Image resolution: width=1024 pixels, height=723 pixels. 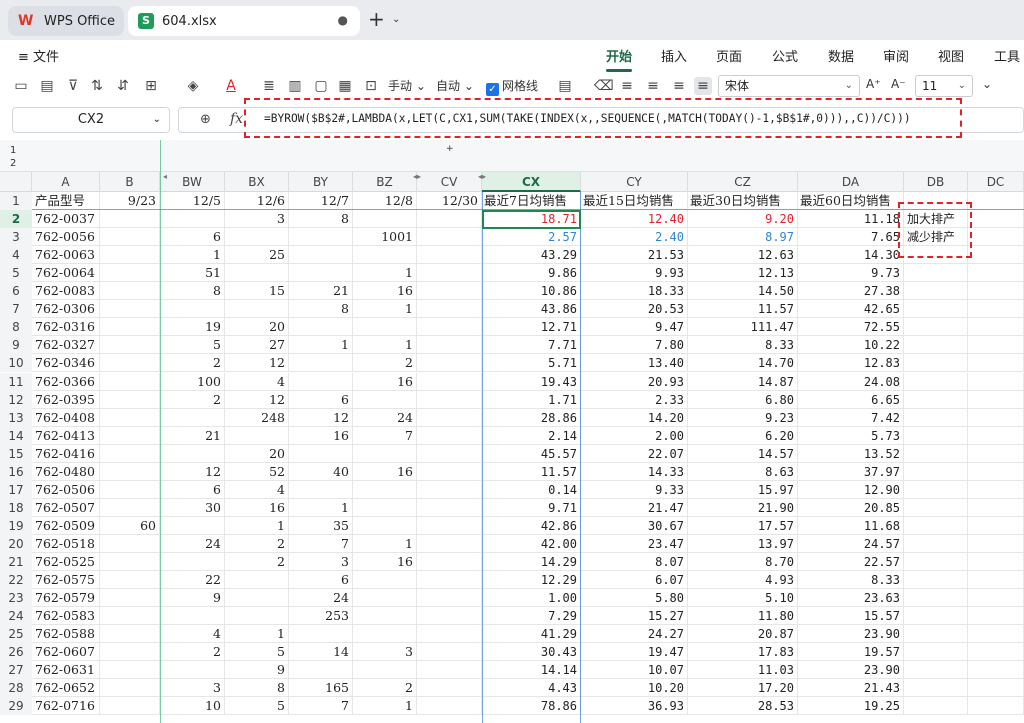 What do you see at coordinates (47, 86) in the screenshot?
I see `format-painter-icon: ▤` at bounding box center [47, 86].